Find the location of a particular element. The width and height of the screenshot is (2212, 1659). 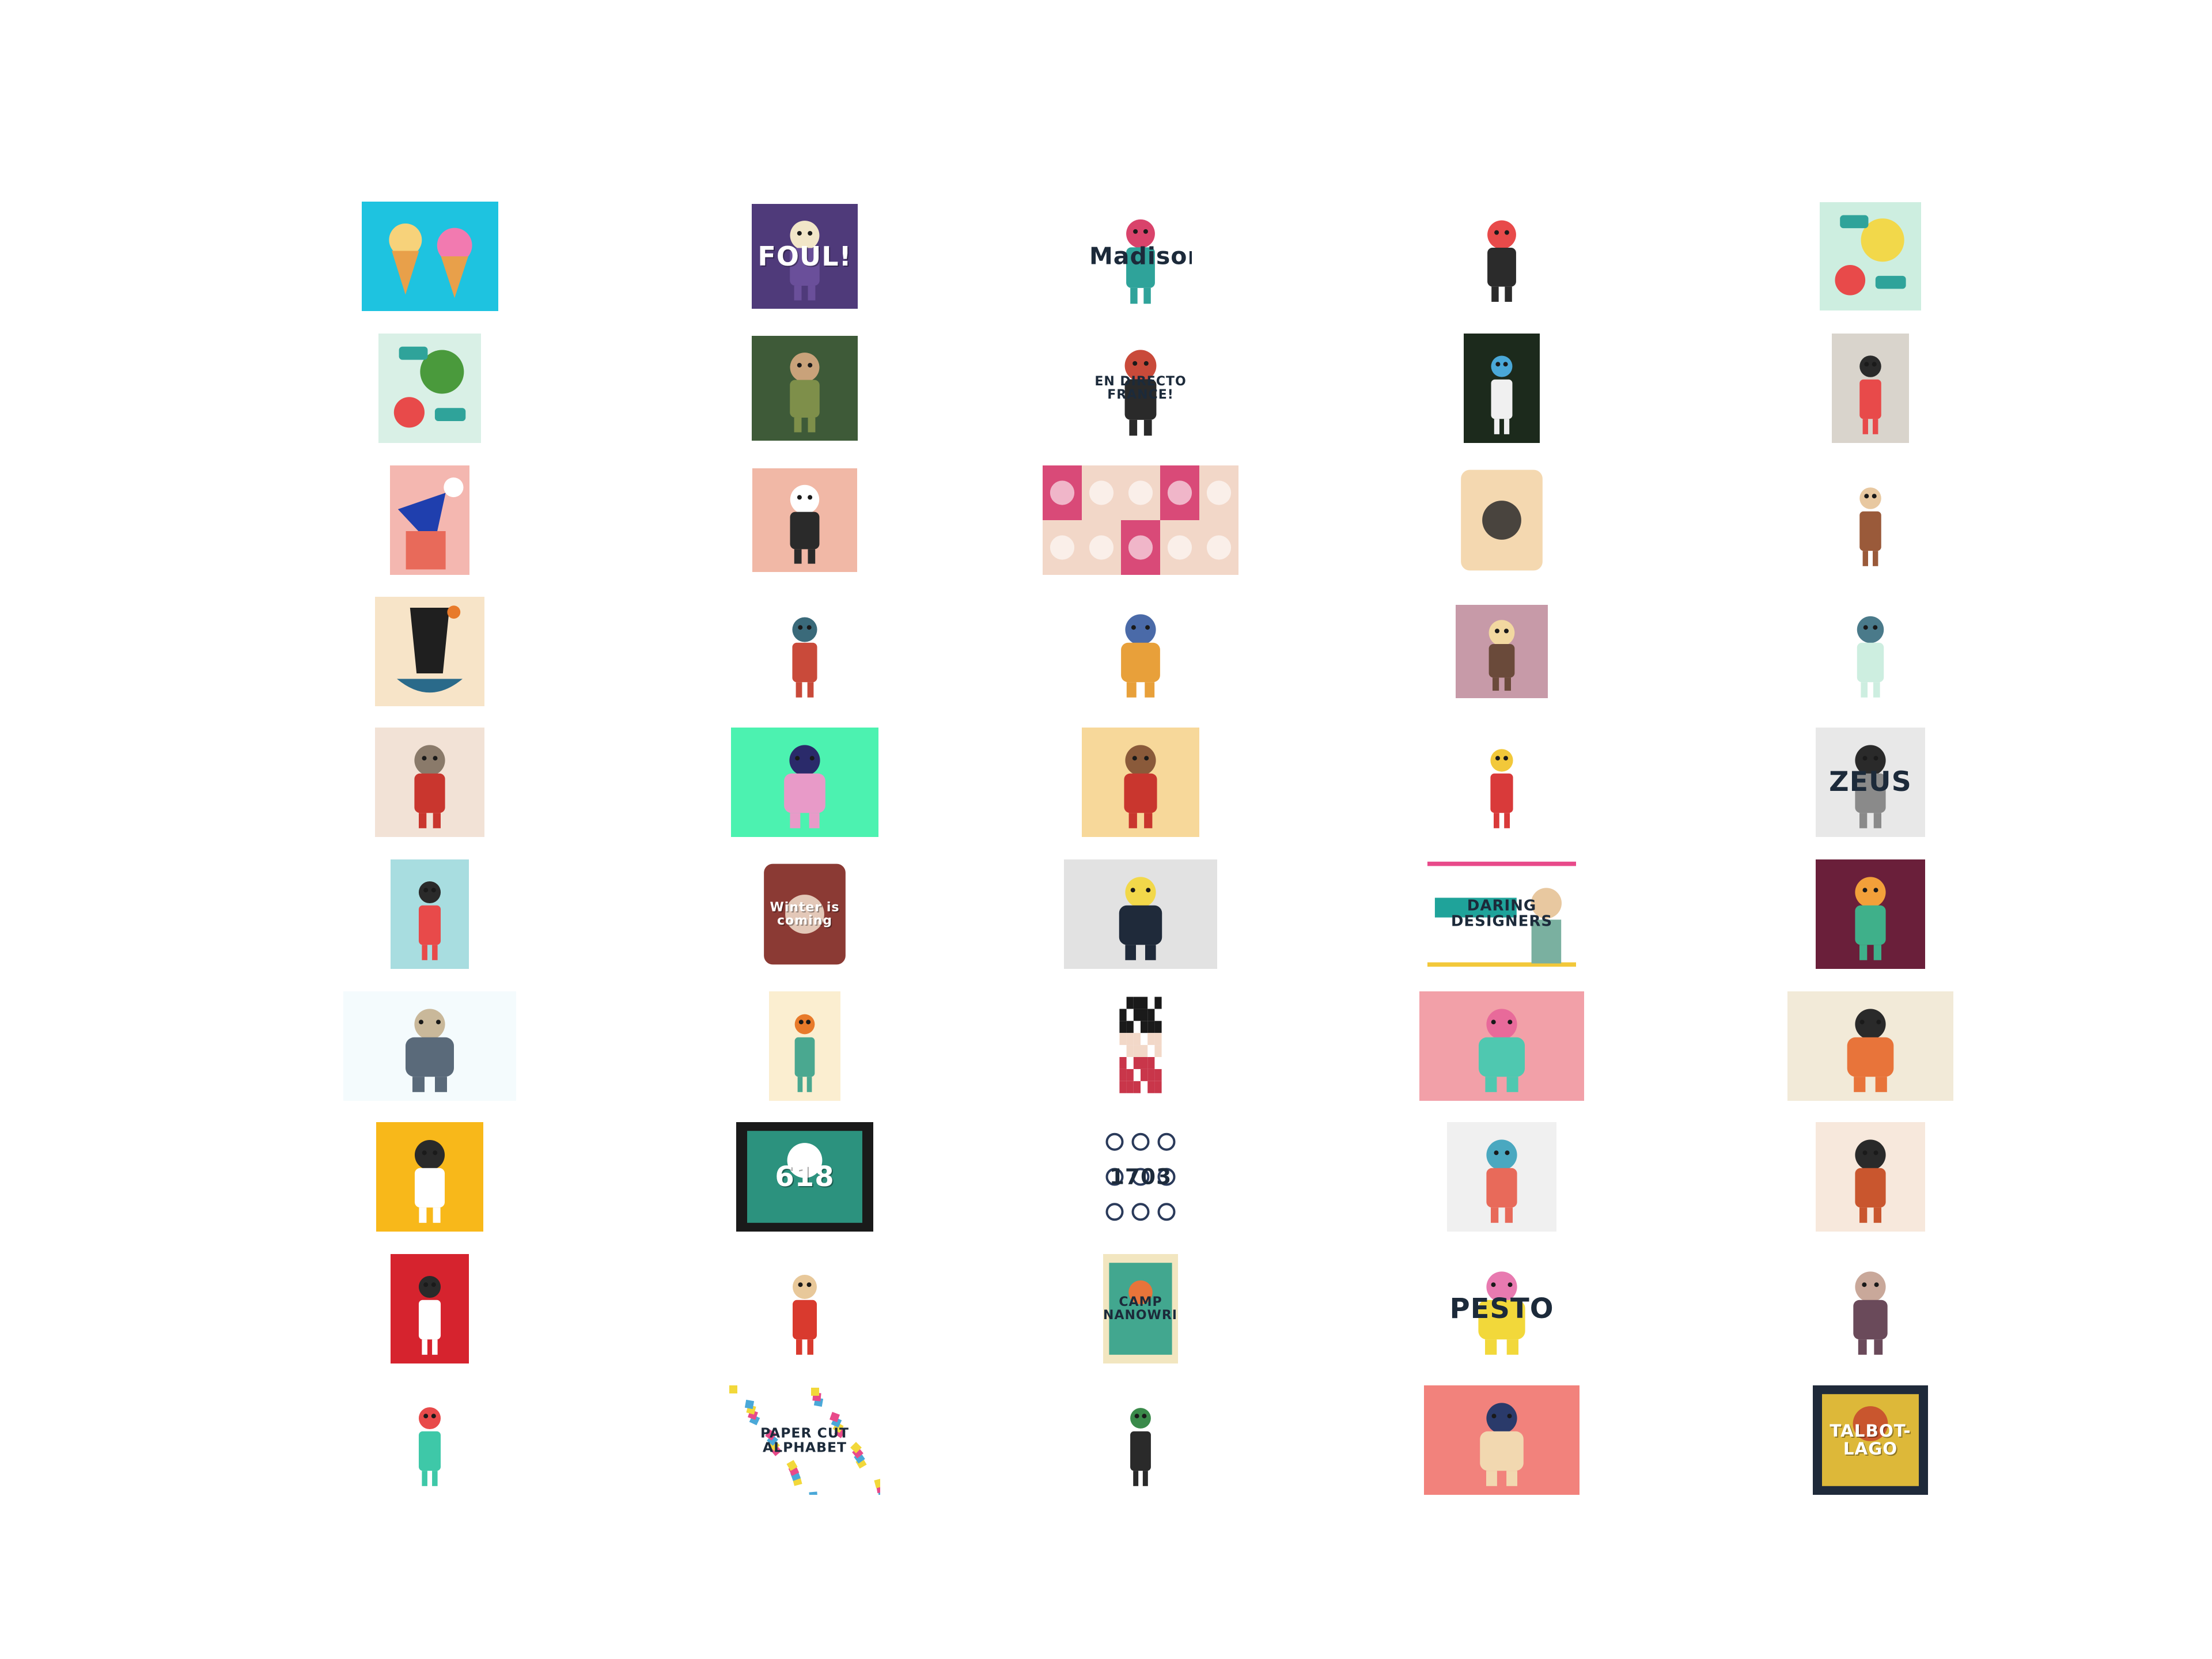

gallery-thumbnail: TALBOT-LAGO is located at coordinates (1870, 1440).